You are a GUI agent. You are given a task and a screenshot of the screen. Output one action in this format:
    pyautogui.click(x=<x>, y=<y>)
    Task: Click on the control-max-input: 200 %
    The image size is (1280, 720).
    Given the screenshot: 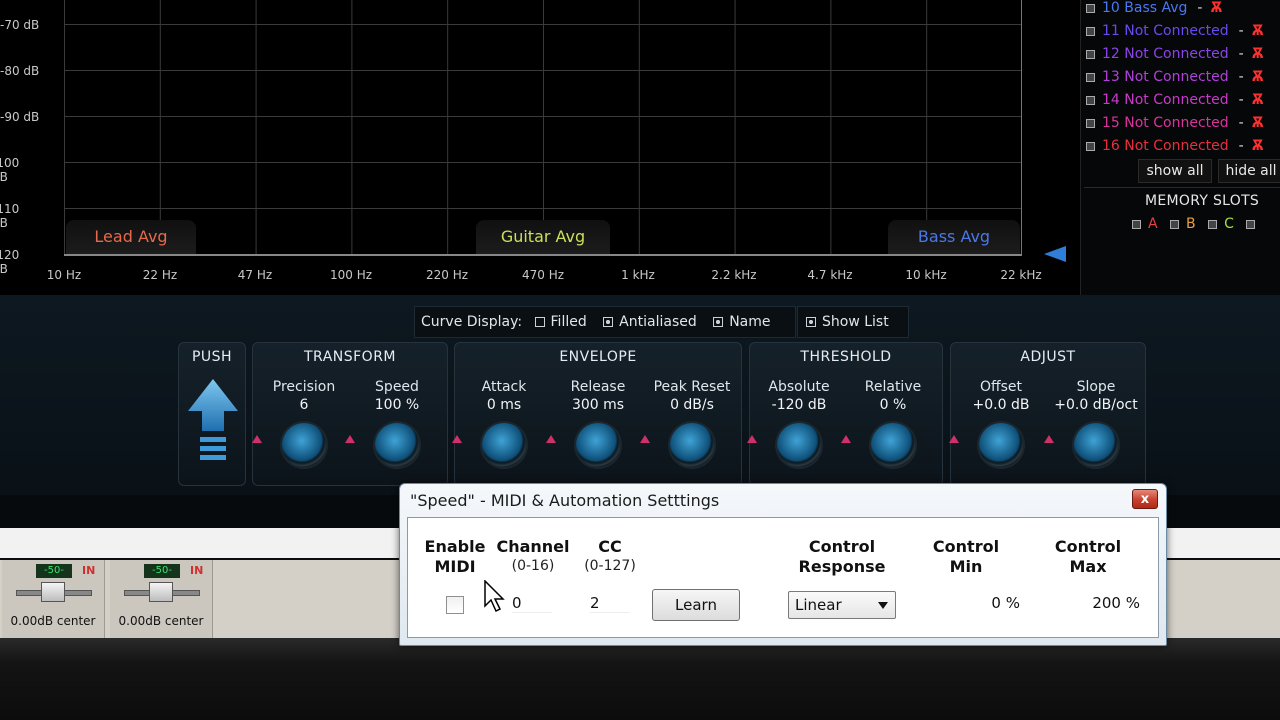 What is the action you would take?
    pyautogui.click(x=1104, y=603)
    